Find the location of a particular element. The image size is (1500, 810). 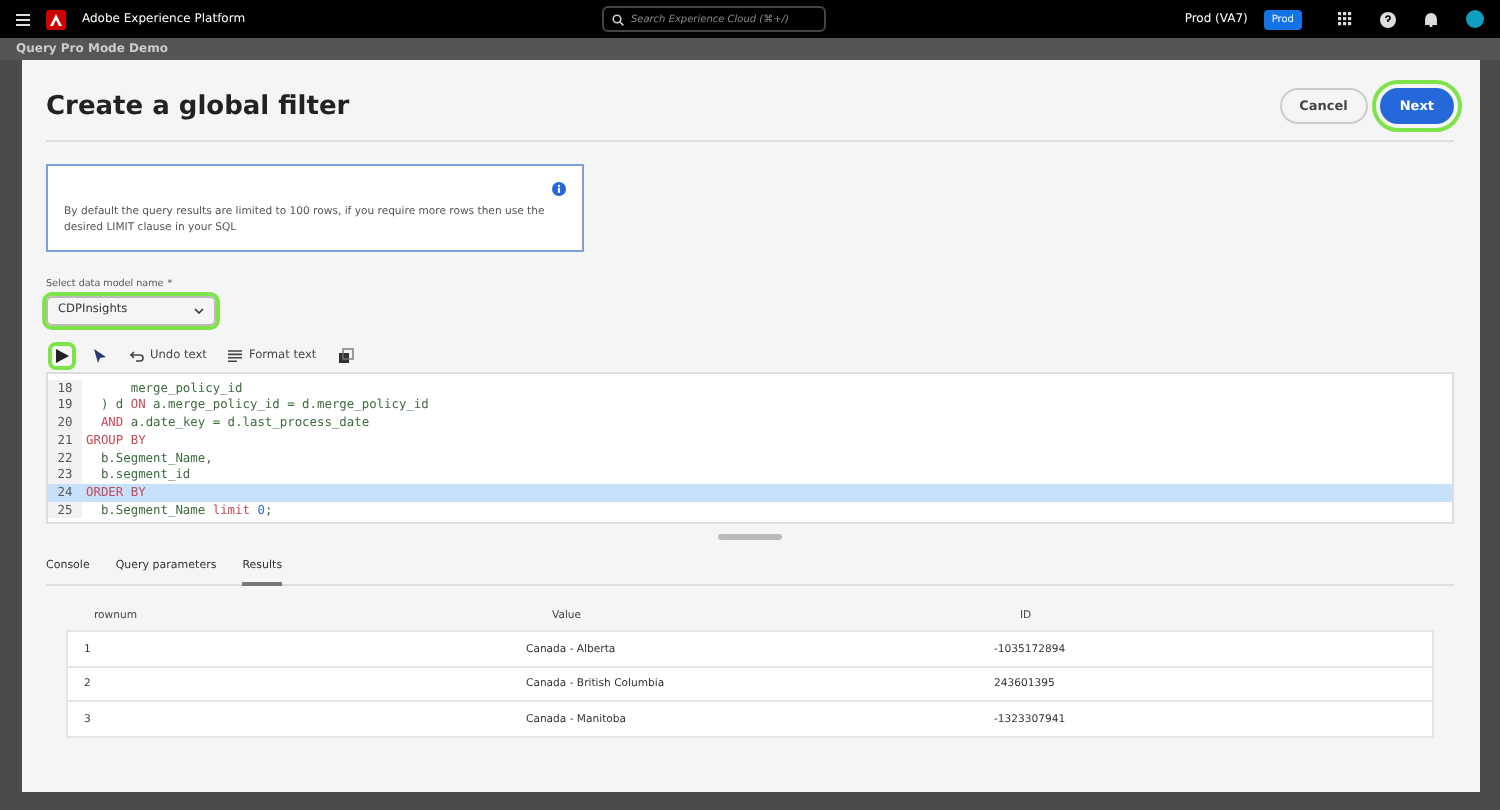

lines-icon is located at coordinates (235, 355).